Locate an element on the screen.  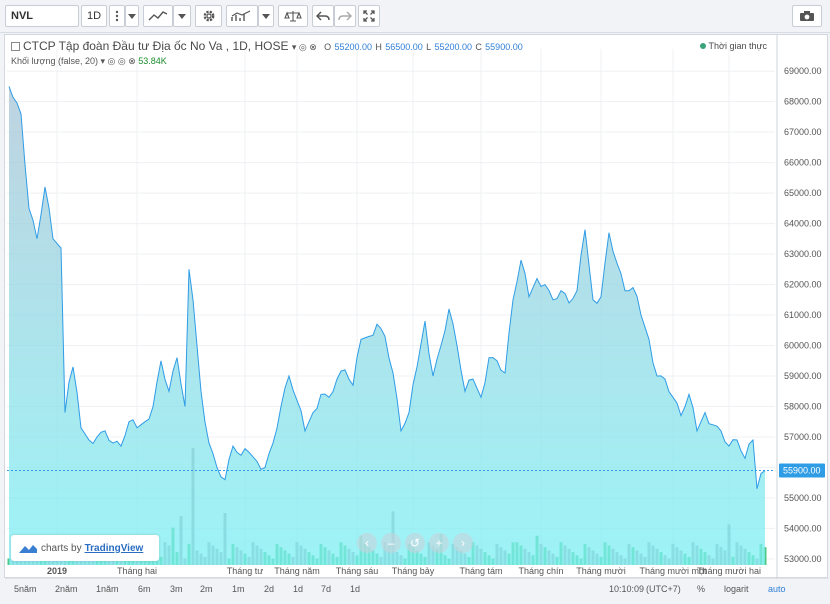
realtime-indicator: Thời gian thực is located at coordinates (733, 46).